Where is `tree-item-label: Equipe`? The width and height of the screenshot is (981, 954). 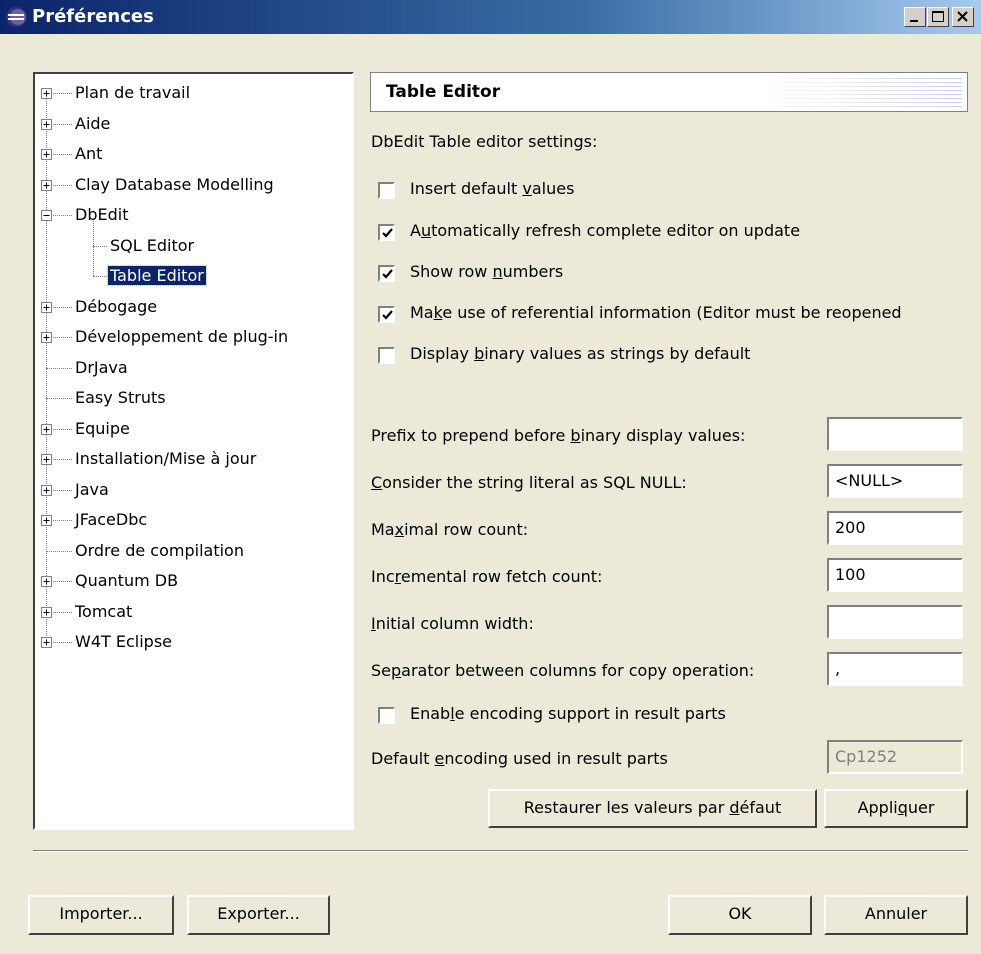
tree-item-label: Equipe is located at coordinates (102, 428).